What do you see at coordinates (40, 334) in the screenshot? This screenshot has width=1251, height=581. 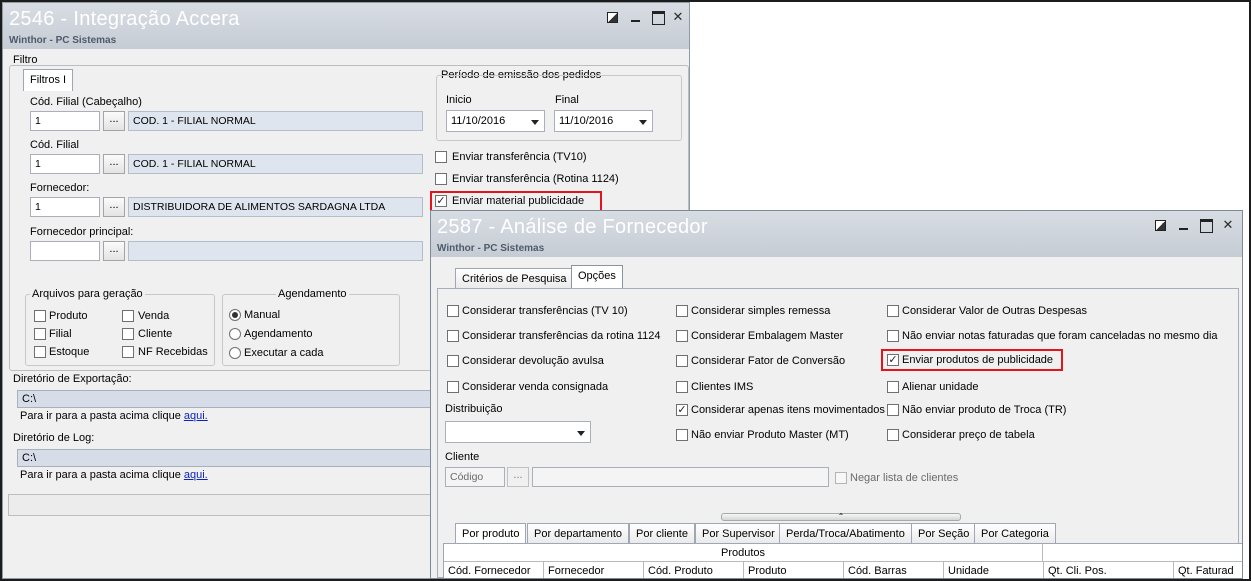 I see `filial-checkbox` at bounding box center [40, 334].